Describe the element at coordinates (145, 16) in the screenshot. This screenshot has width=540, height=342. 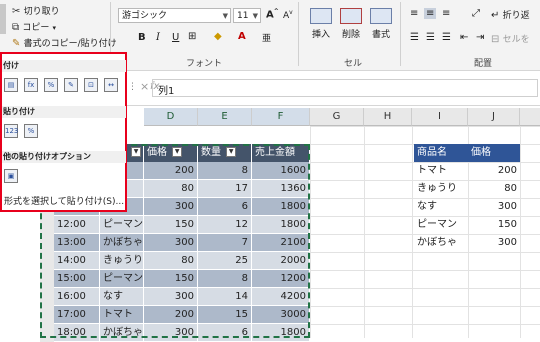
I see `font-name-value: 游ゴシック` at that location.